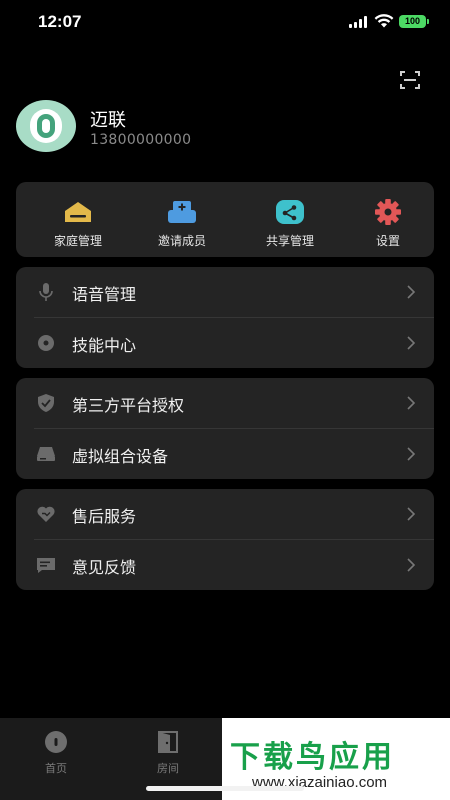  What do you see at coordinates (384, 21) in the screenshot?
I see `wifi-icon` at bounding box center [384, 21].